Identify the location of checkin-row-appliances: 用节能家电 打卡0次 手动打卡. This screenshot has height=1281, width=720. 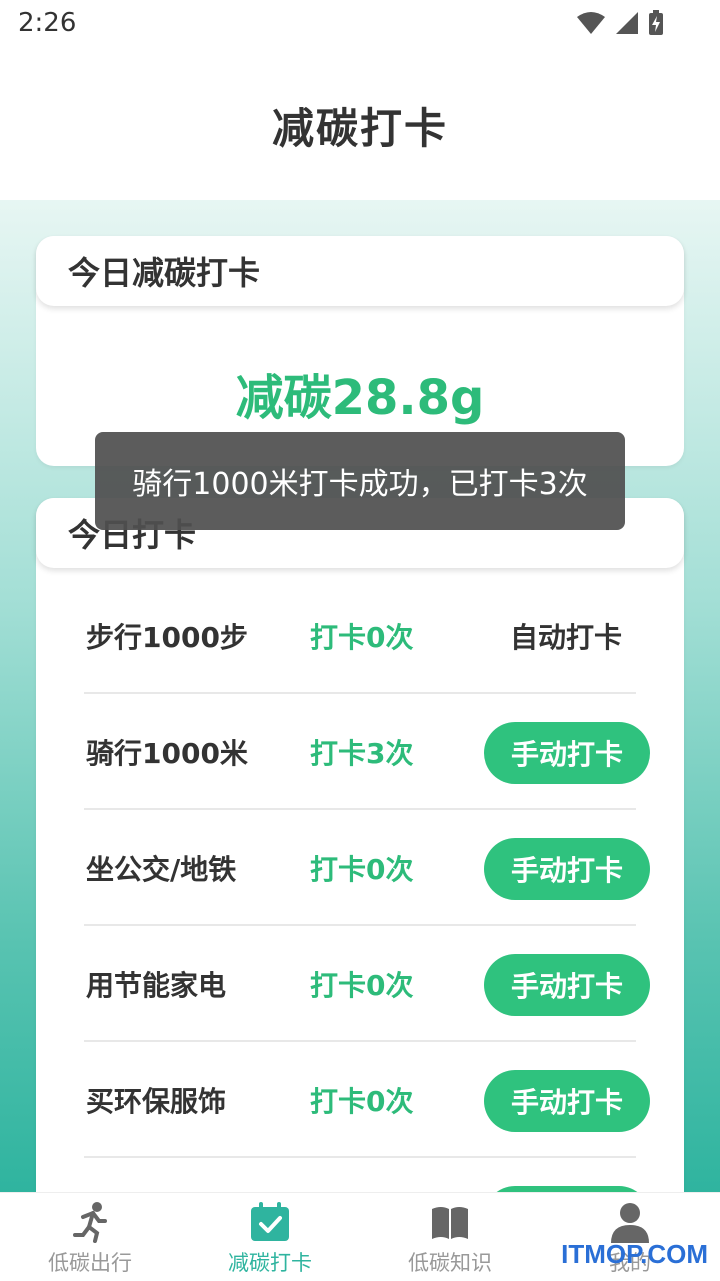
(367, 984).